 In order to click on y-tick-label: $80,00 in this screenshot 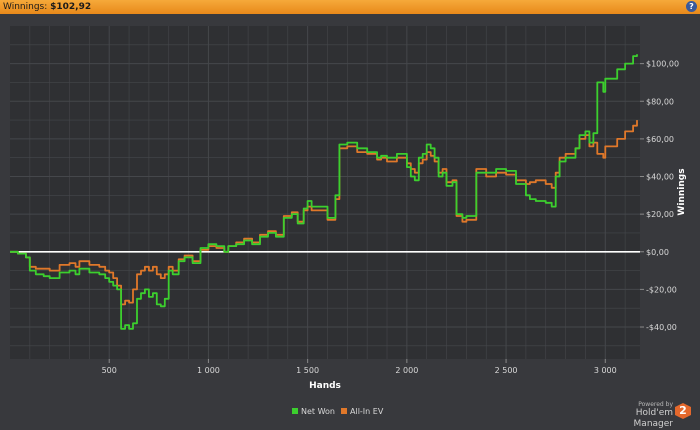, I will do `click(660, 101)`.